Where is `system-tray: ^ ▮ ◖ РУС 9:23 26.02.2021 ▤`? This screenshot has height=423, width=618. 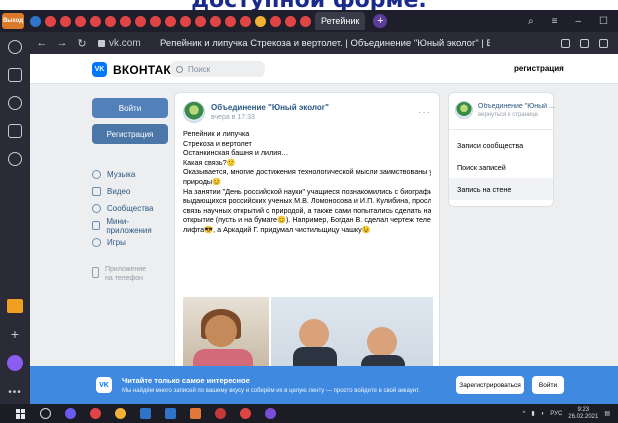
system-tray: ^ ▮ ◖ РУС 9:23 26.02.2021 ▤ is located at coordinates (570, 414).